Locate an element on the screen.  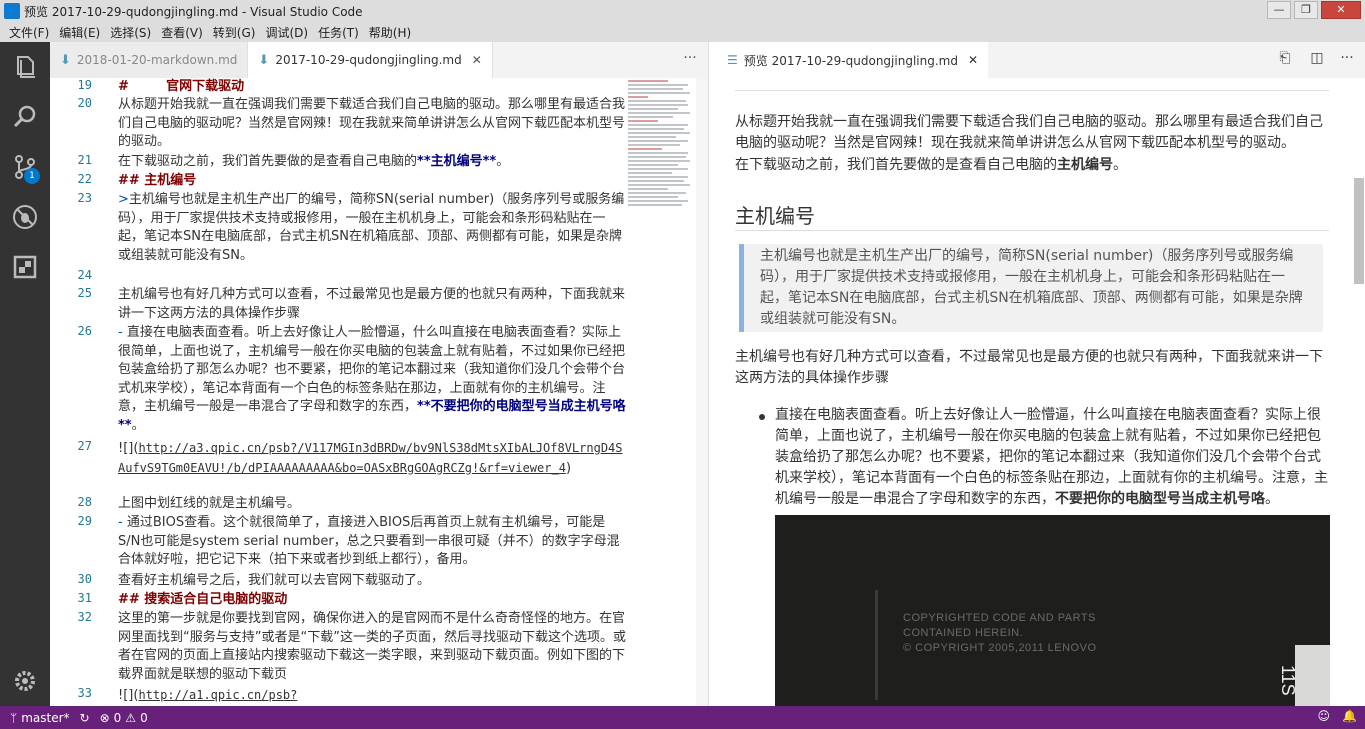
tab-preview: ☰ 预览 2017-10-29-qudongjingling.md ✕ is located at coordinates (849, 60).